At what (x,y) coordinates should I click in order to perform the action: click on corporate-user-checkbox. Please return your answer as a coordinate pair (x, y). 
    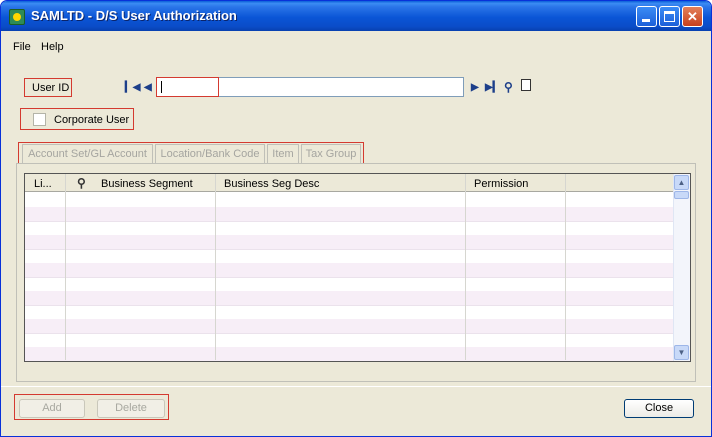
    Looking at the image, I should click on (39, 119).